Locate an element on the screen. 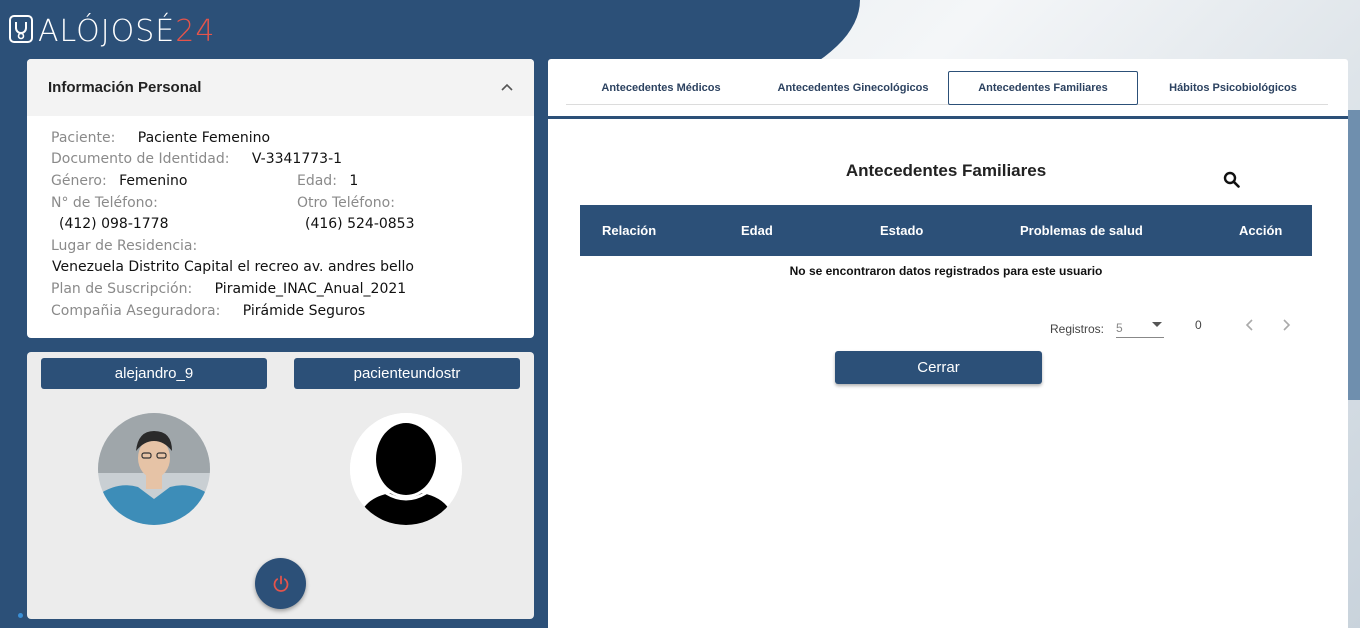 Image resolution: width=1360 pixels, height=628 pixels. user-silhouette-icon is located at coordinates (406, 469).